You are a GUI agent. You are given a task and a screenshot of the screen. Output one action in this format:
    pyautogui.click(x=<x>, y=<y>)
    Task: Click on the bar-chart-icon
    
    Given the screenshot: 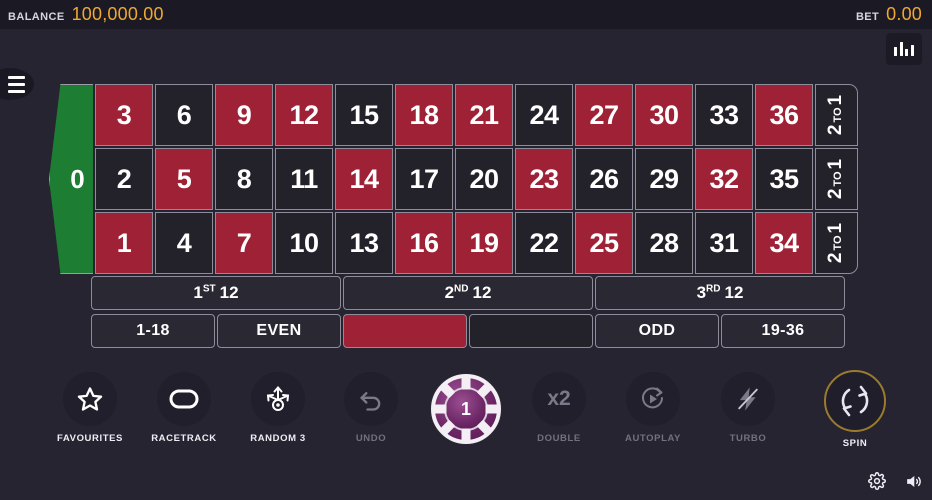 What is the action you would take?
    pyautogui.click(x=896, y=51)
    